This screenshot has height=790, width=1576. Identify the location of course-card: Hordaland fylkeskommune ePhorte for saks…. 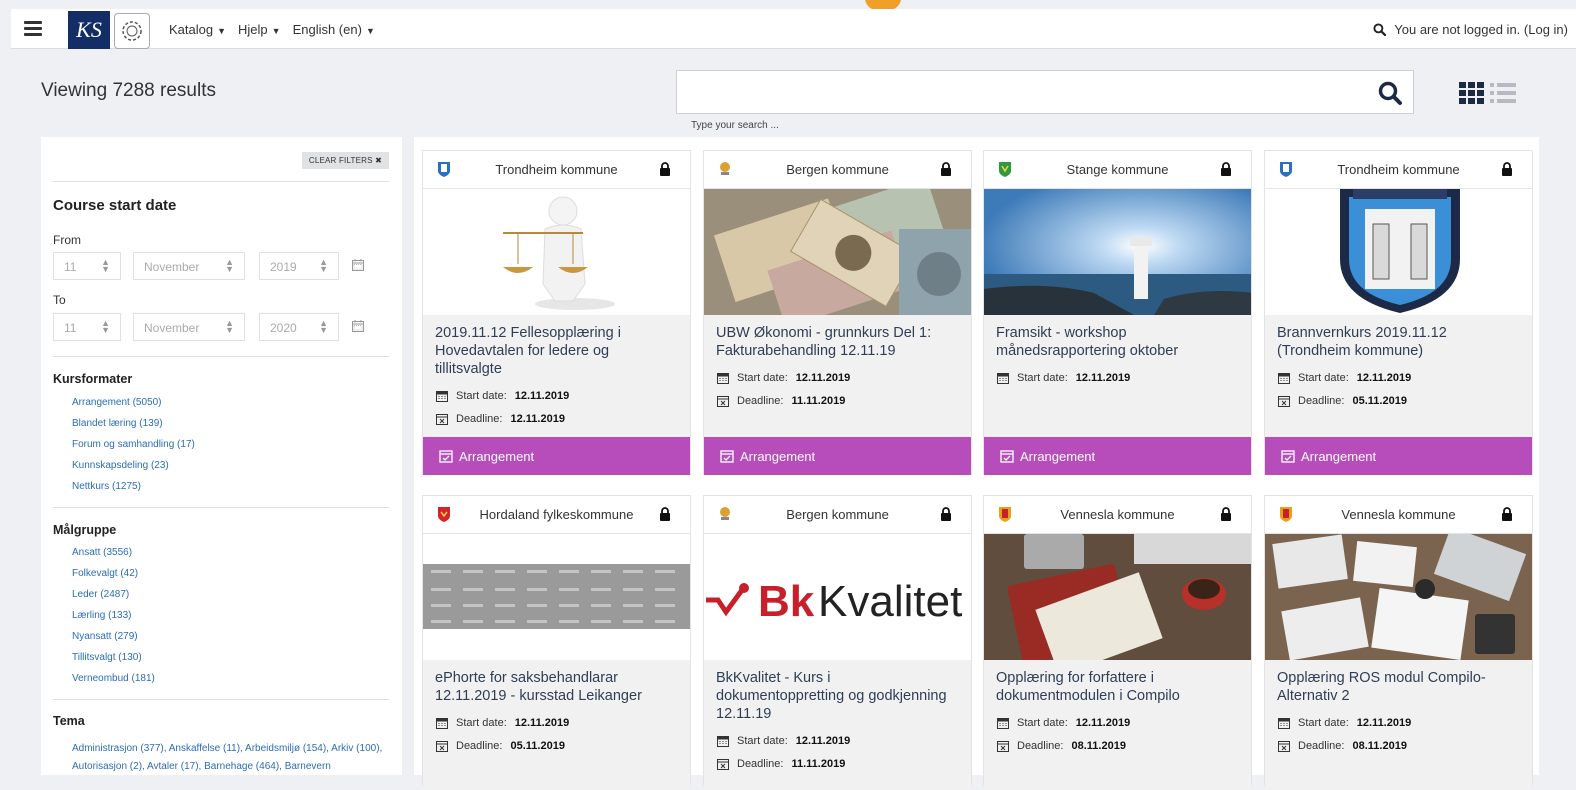
(556, 642).